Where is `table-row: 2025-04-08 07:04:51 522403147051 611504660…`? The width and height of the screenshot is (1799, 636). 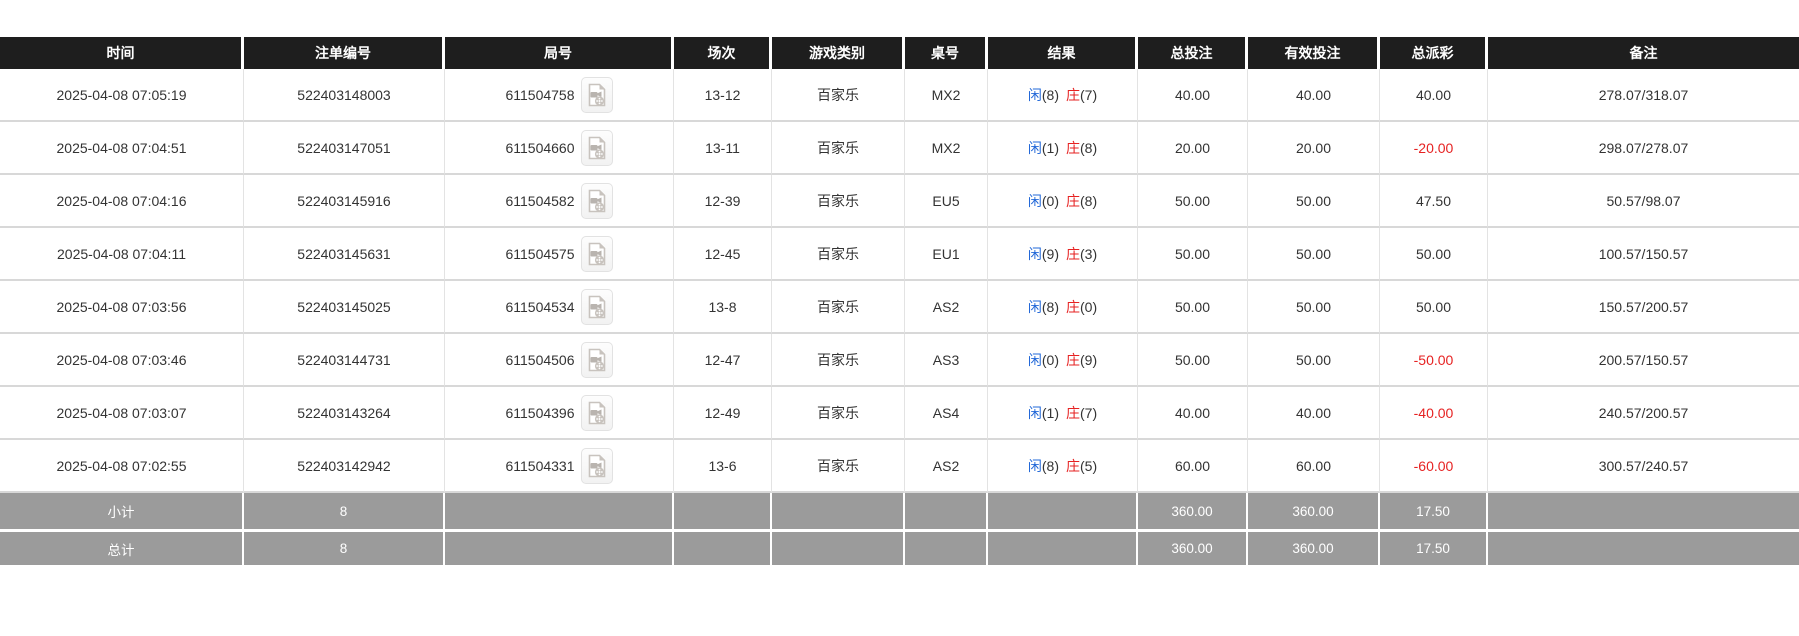
table-row: 2025-04-08 07:04:51 522403147051 611504660… is located at coordinates (899, 148).